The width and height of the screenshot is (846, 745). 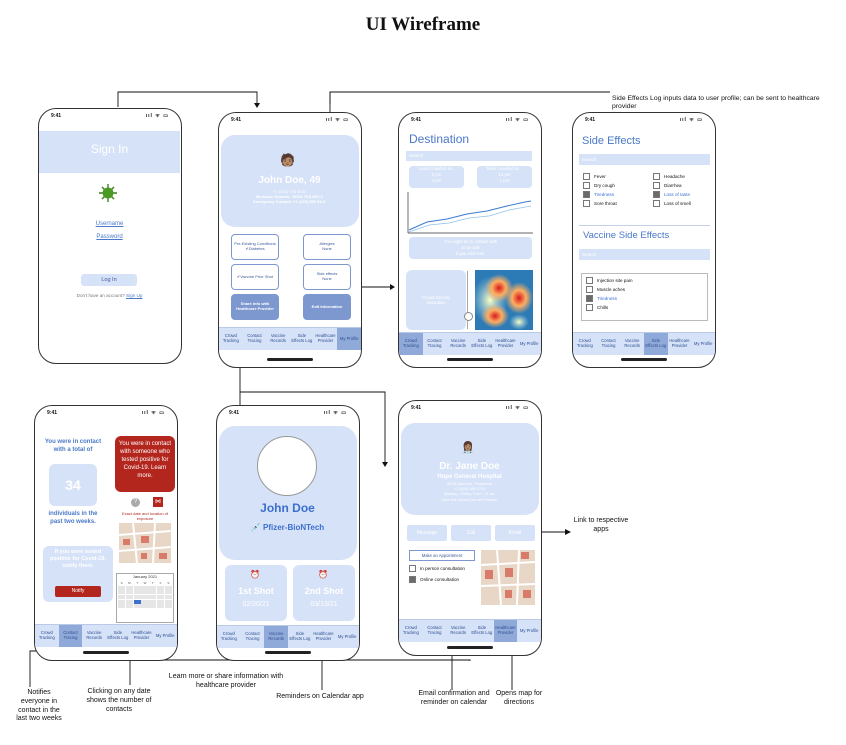 I want to click on help-icon: ?, so click(x=135, y=502).